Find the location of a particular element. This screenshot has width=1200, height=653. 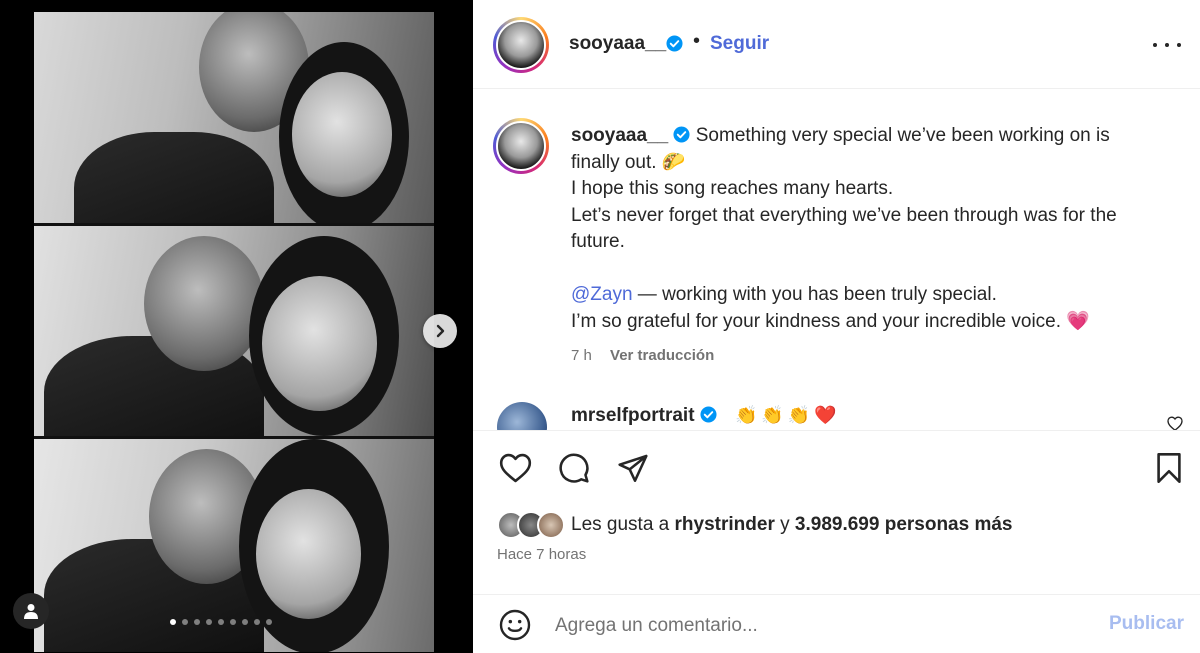

paper-plane-icon is located at coordinates (633, 468).